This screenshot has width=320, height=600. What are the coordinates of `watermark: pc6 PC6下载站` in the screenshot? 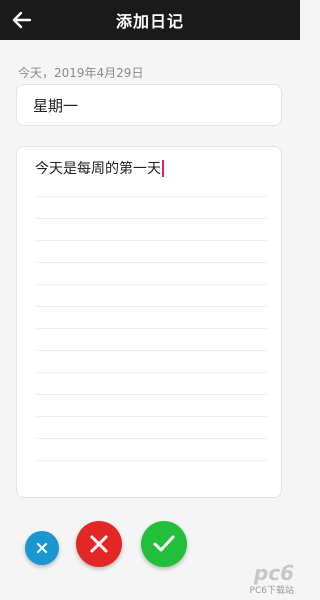 It's located at (272, 579).